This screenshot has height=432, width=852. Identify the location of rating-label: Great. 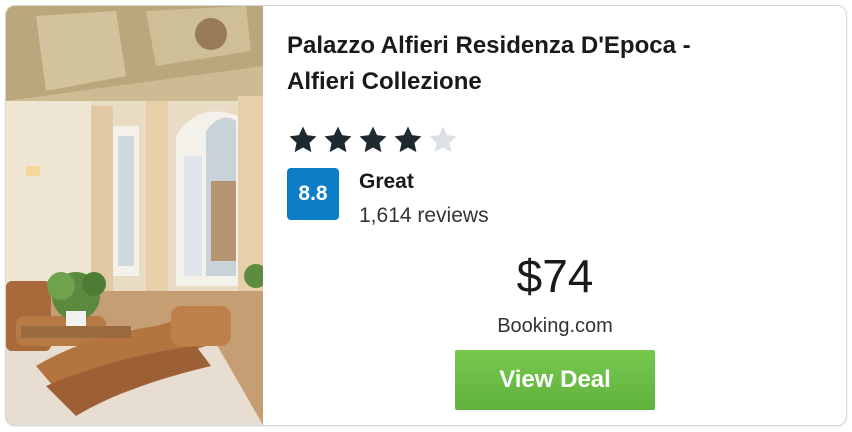
(386, 181).